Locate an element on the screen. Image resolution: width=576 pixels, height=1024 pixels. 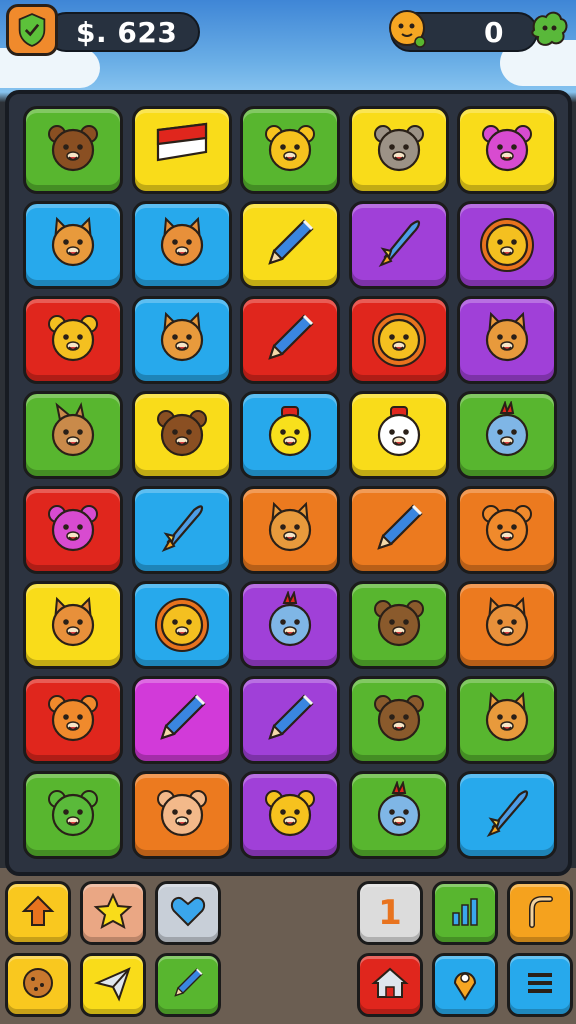
mouse-face-icon is located at coordinates (73, 340).